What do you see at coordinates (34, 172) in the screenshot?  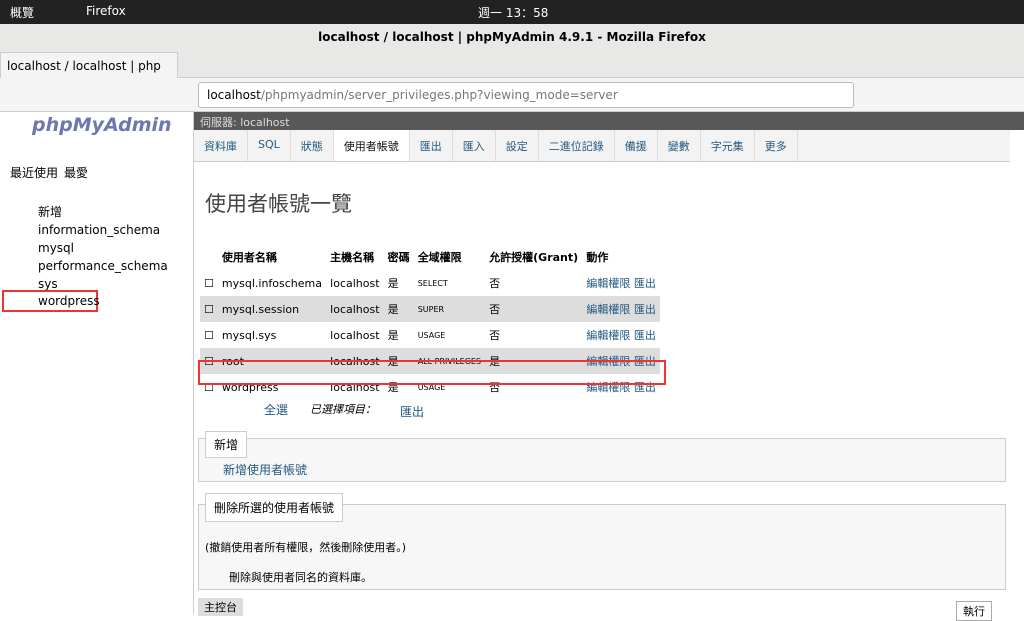 I see `recent-button: 最近使用` at bounding box center [34, 172].